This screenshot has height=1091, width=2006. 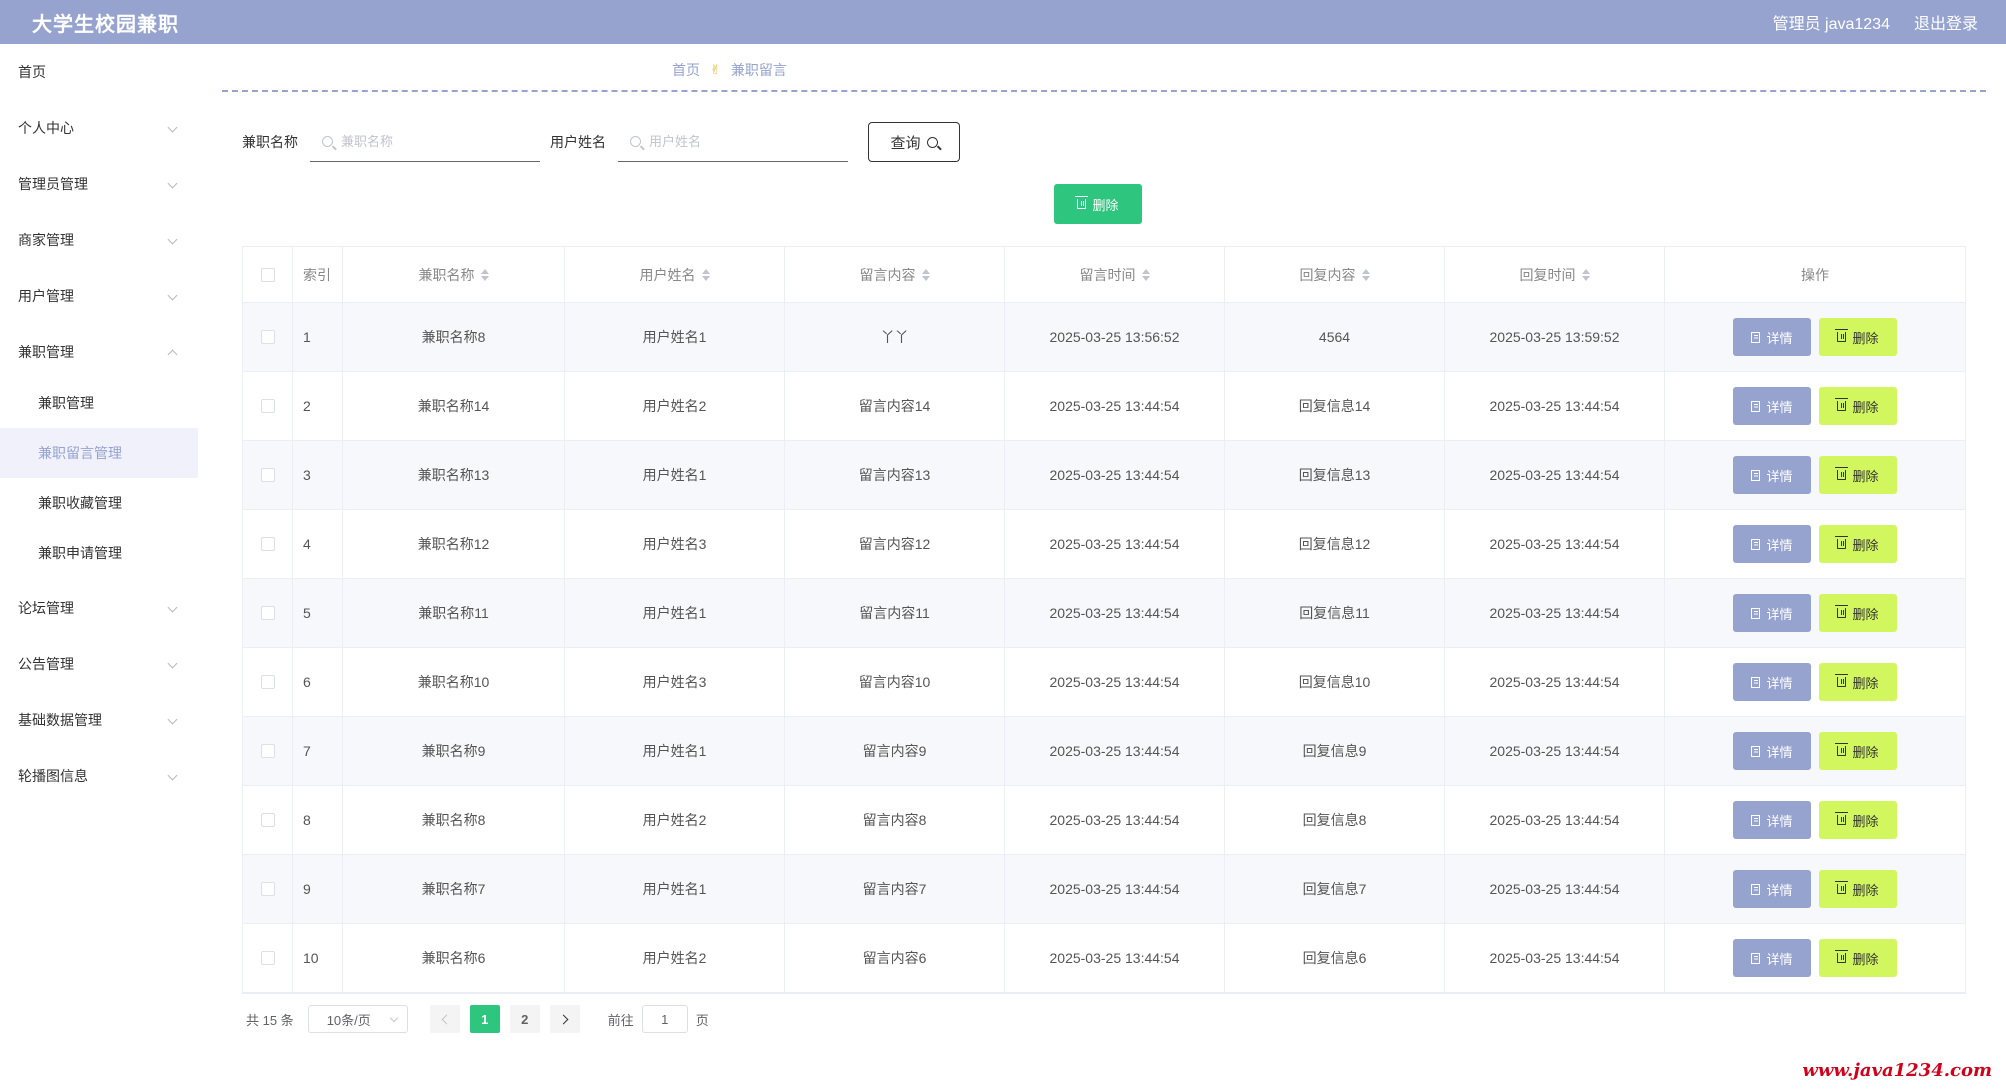 I want to click on sidebar-item-home: 首页, so click(x=99, y=72).